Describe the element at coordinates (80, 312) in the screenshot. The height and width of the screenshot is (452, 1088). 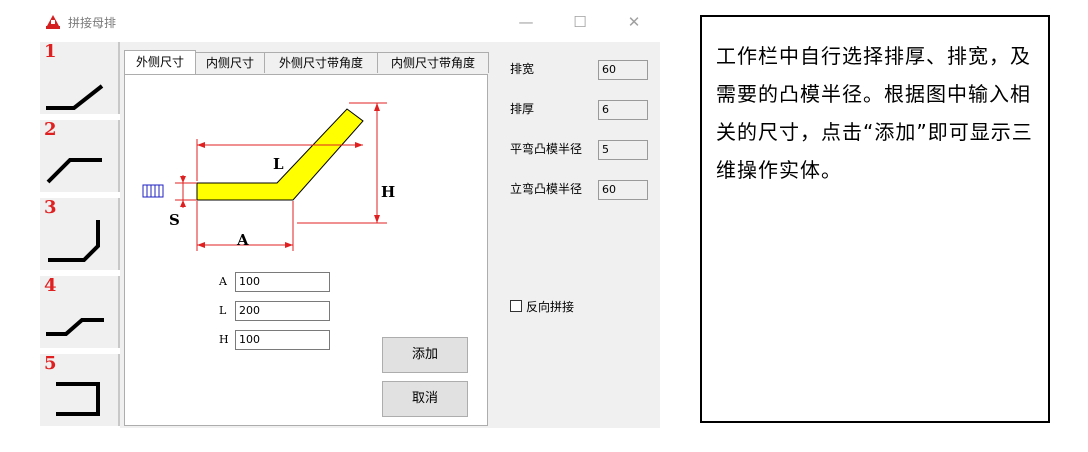
I see `sidebar-item-shape-4: 4` at that location.